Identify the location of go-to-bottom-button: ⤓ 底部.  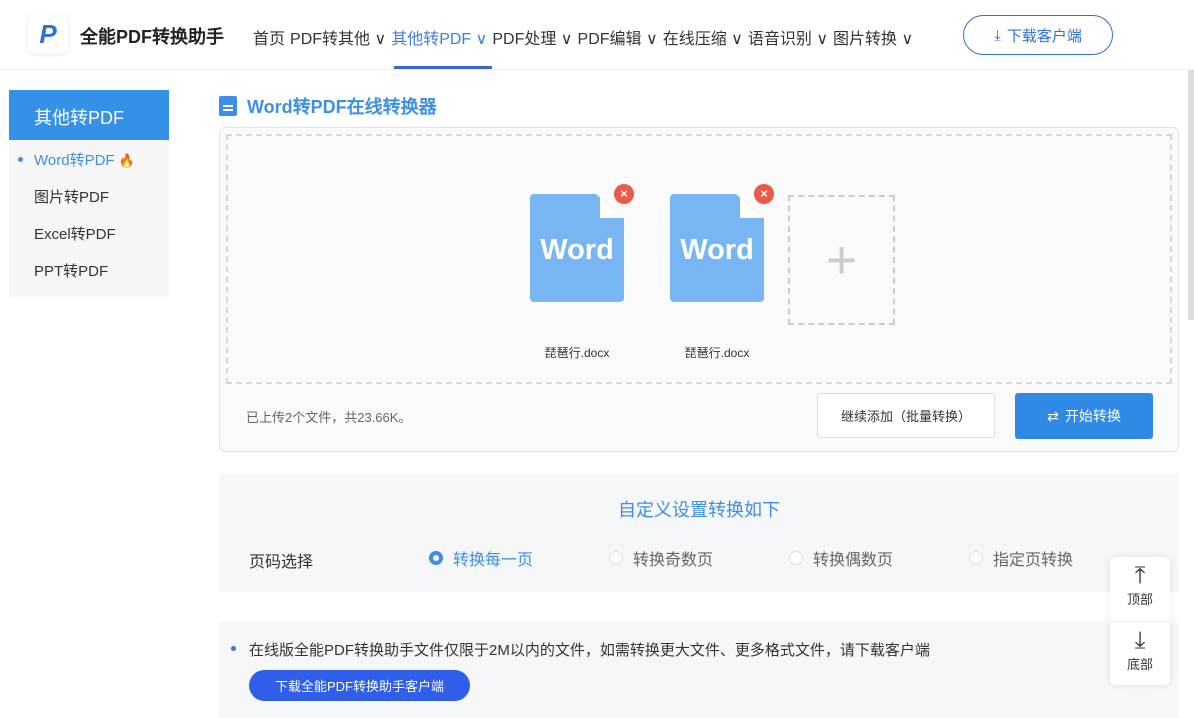
(1140, 653).